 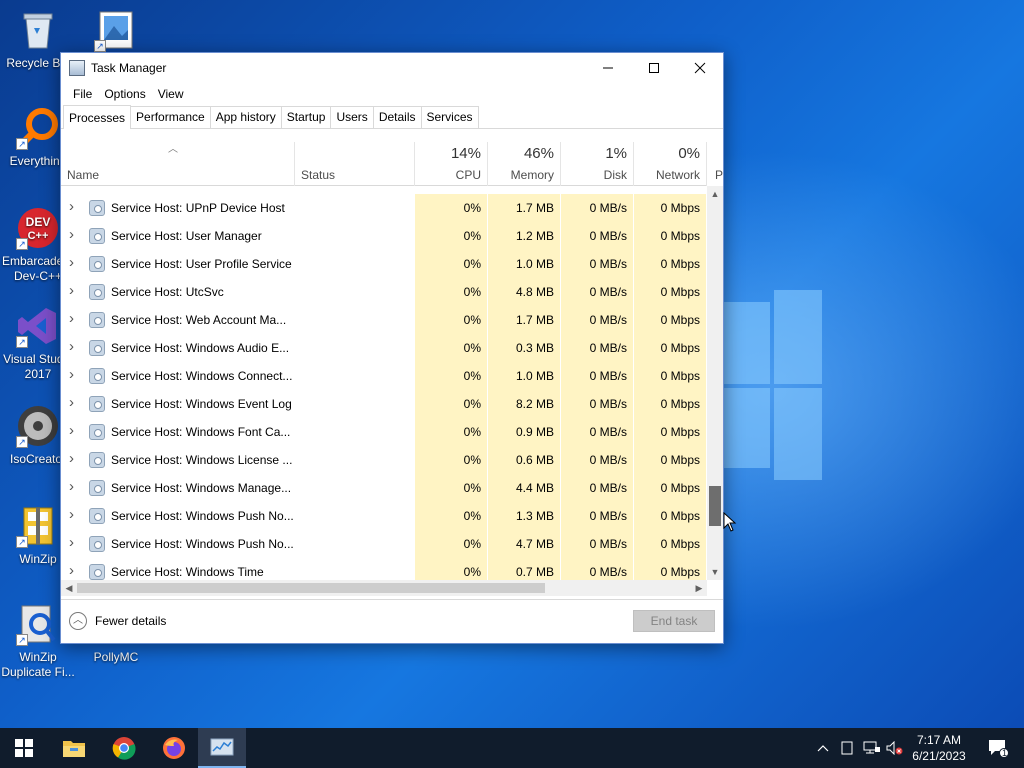 I want to click on fewer-details-label: Fewer details, so click(x=131, y=621).